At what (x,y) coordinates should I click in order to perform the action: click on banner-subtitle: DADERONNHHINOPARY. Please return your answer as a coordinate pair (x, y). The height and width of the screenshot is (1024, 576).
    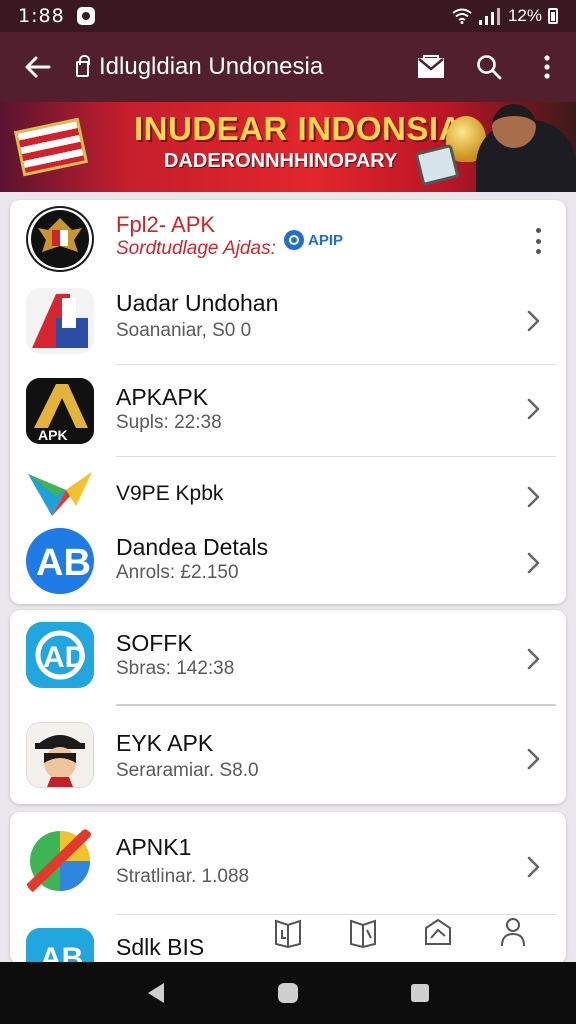
    Looking at the image, I should click on (281, 161).